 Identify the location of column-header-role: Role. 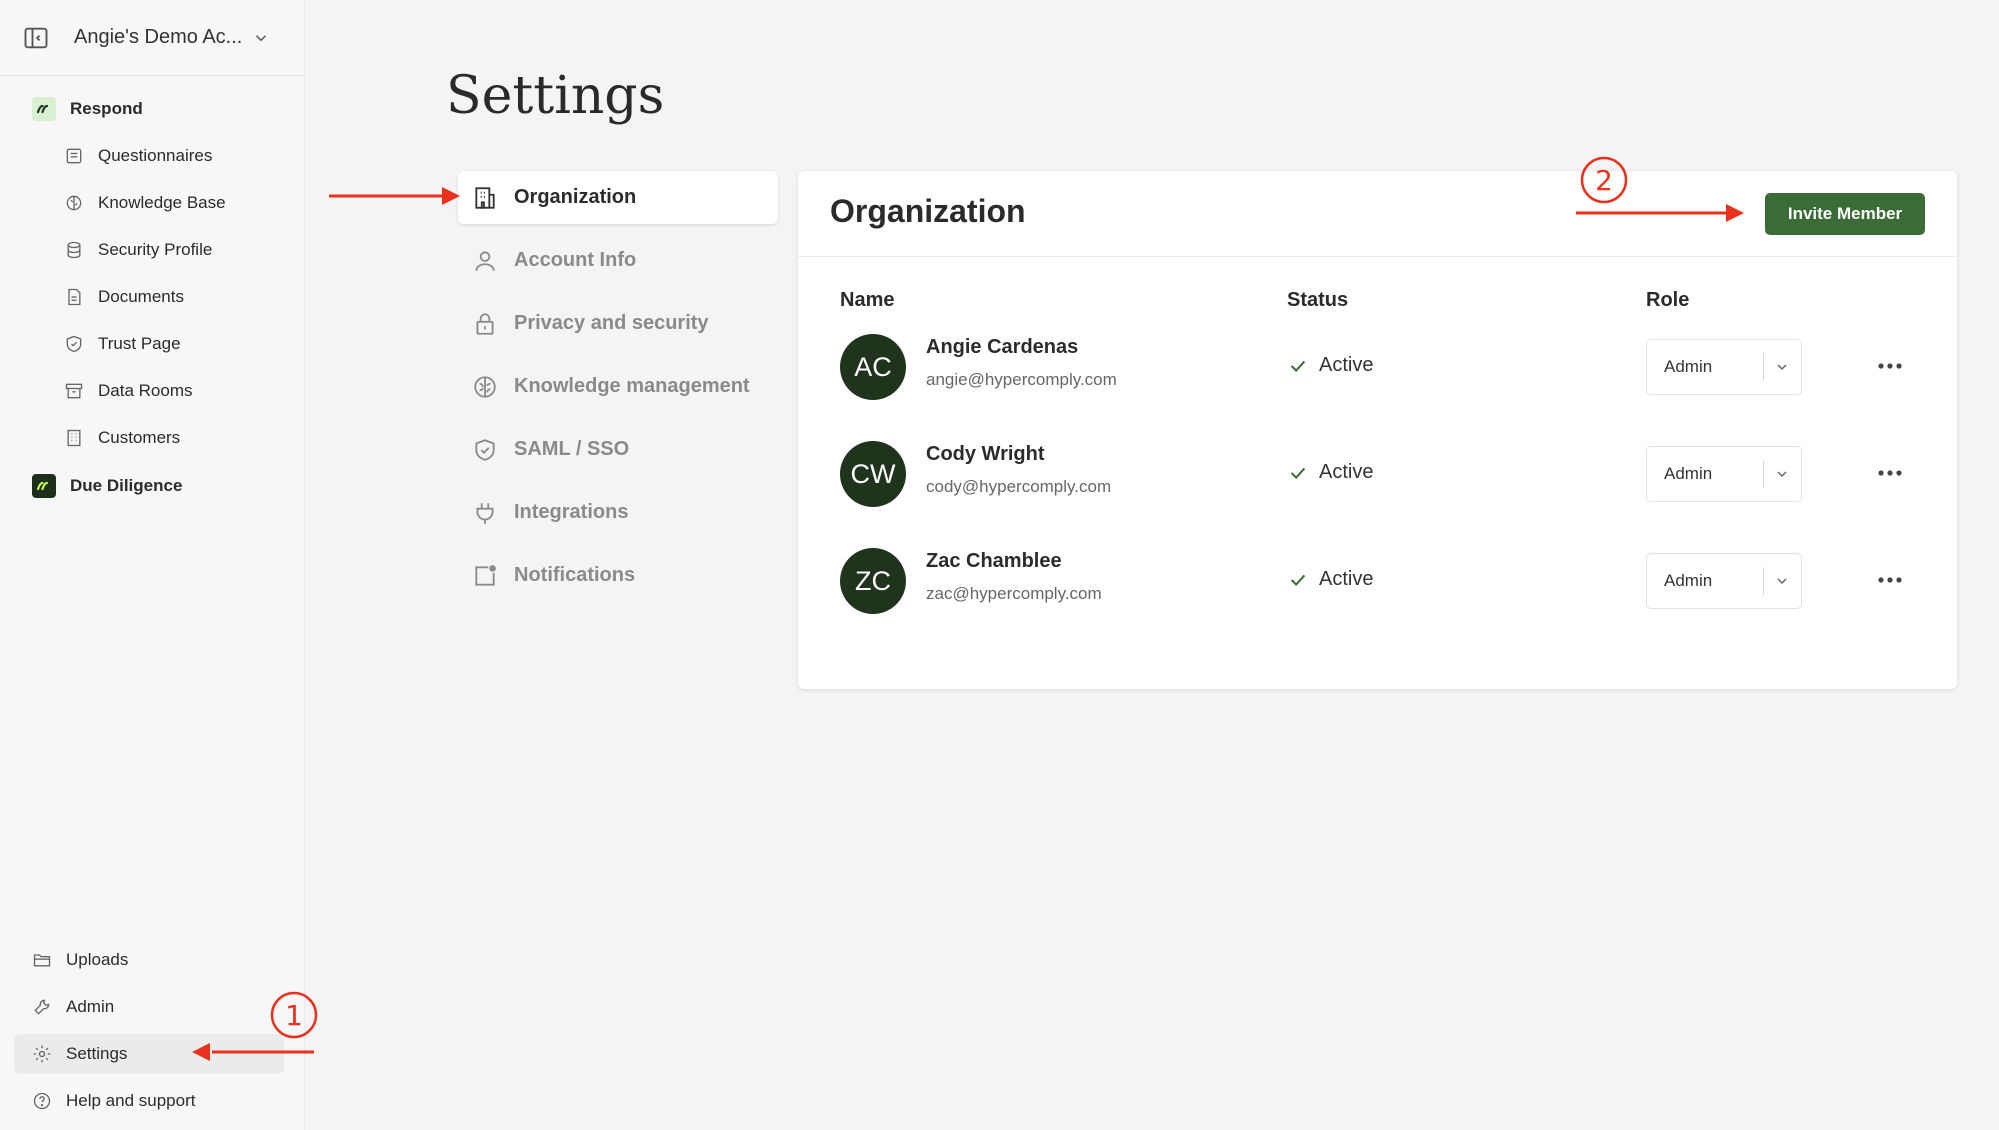
(1668, 300).